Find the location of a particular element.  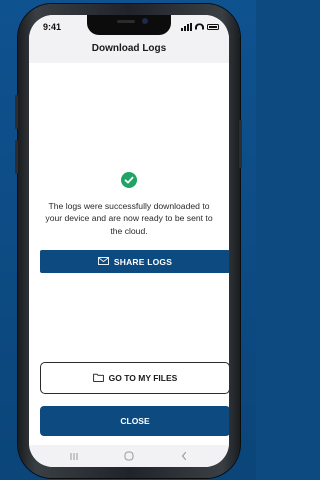

recent-apps-button is located at coordinates (74, 456).